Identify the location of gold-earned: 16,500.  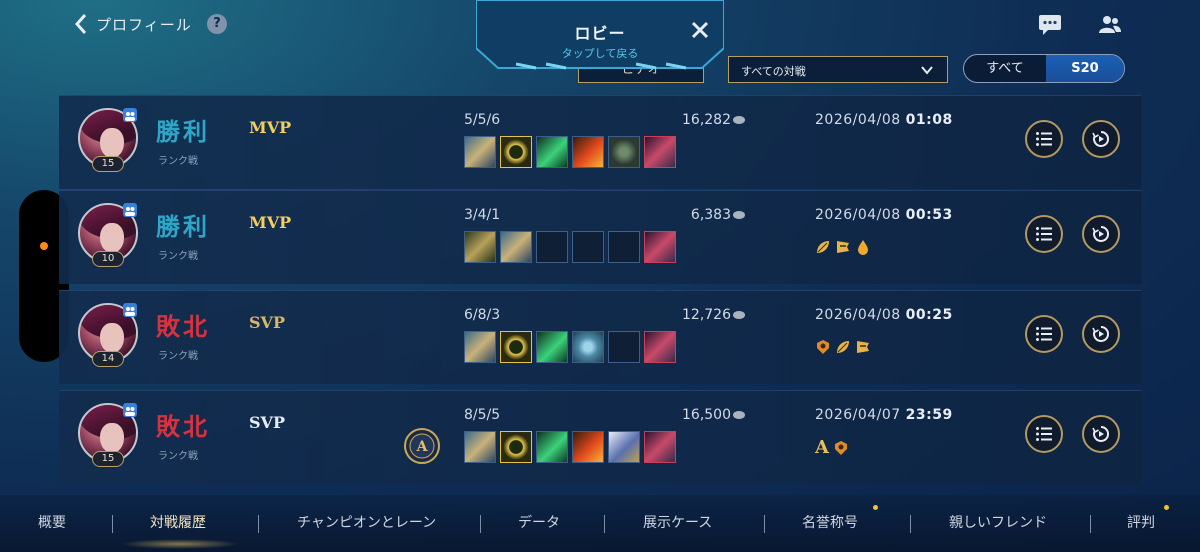
(700, 415).